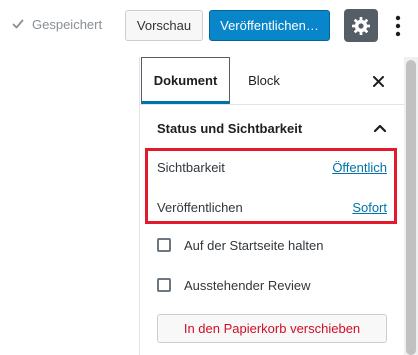  Describe the element at coordinates (67, 24) in the screenshot. I see `saved-status-label: Gespeichert` at that location.